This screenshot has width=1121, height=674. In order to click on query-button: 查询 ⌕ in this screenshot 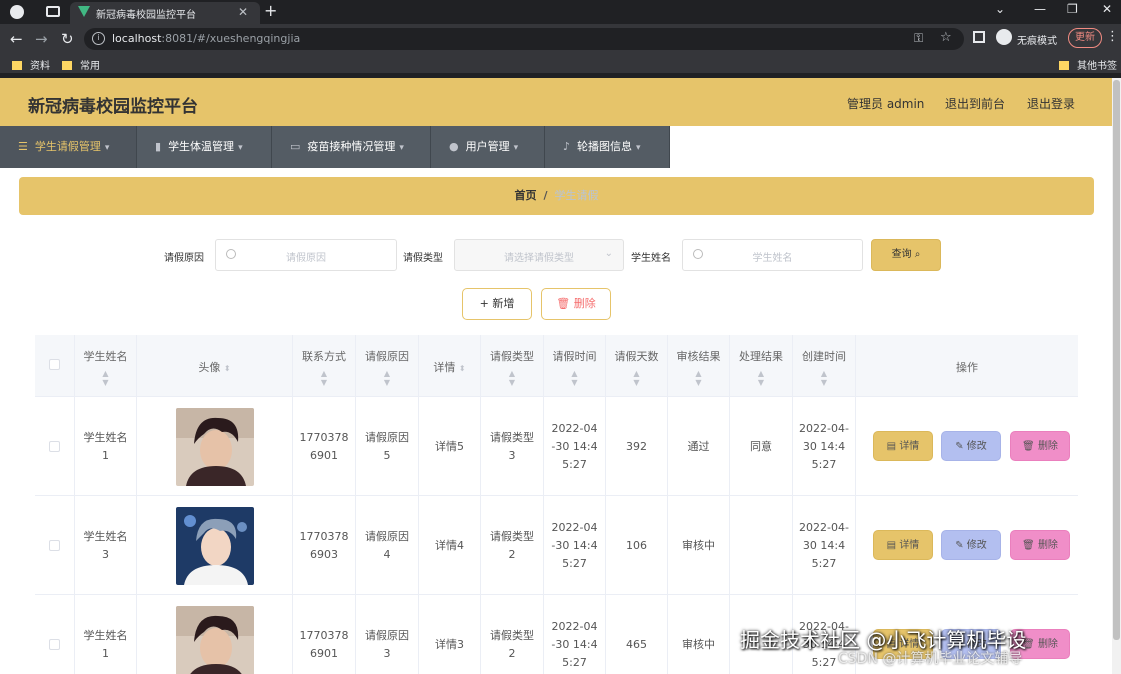, I will do `click(906, 255)`.